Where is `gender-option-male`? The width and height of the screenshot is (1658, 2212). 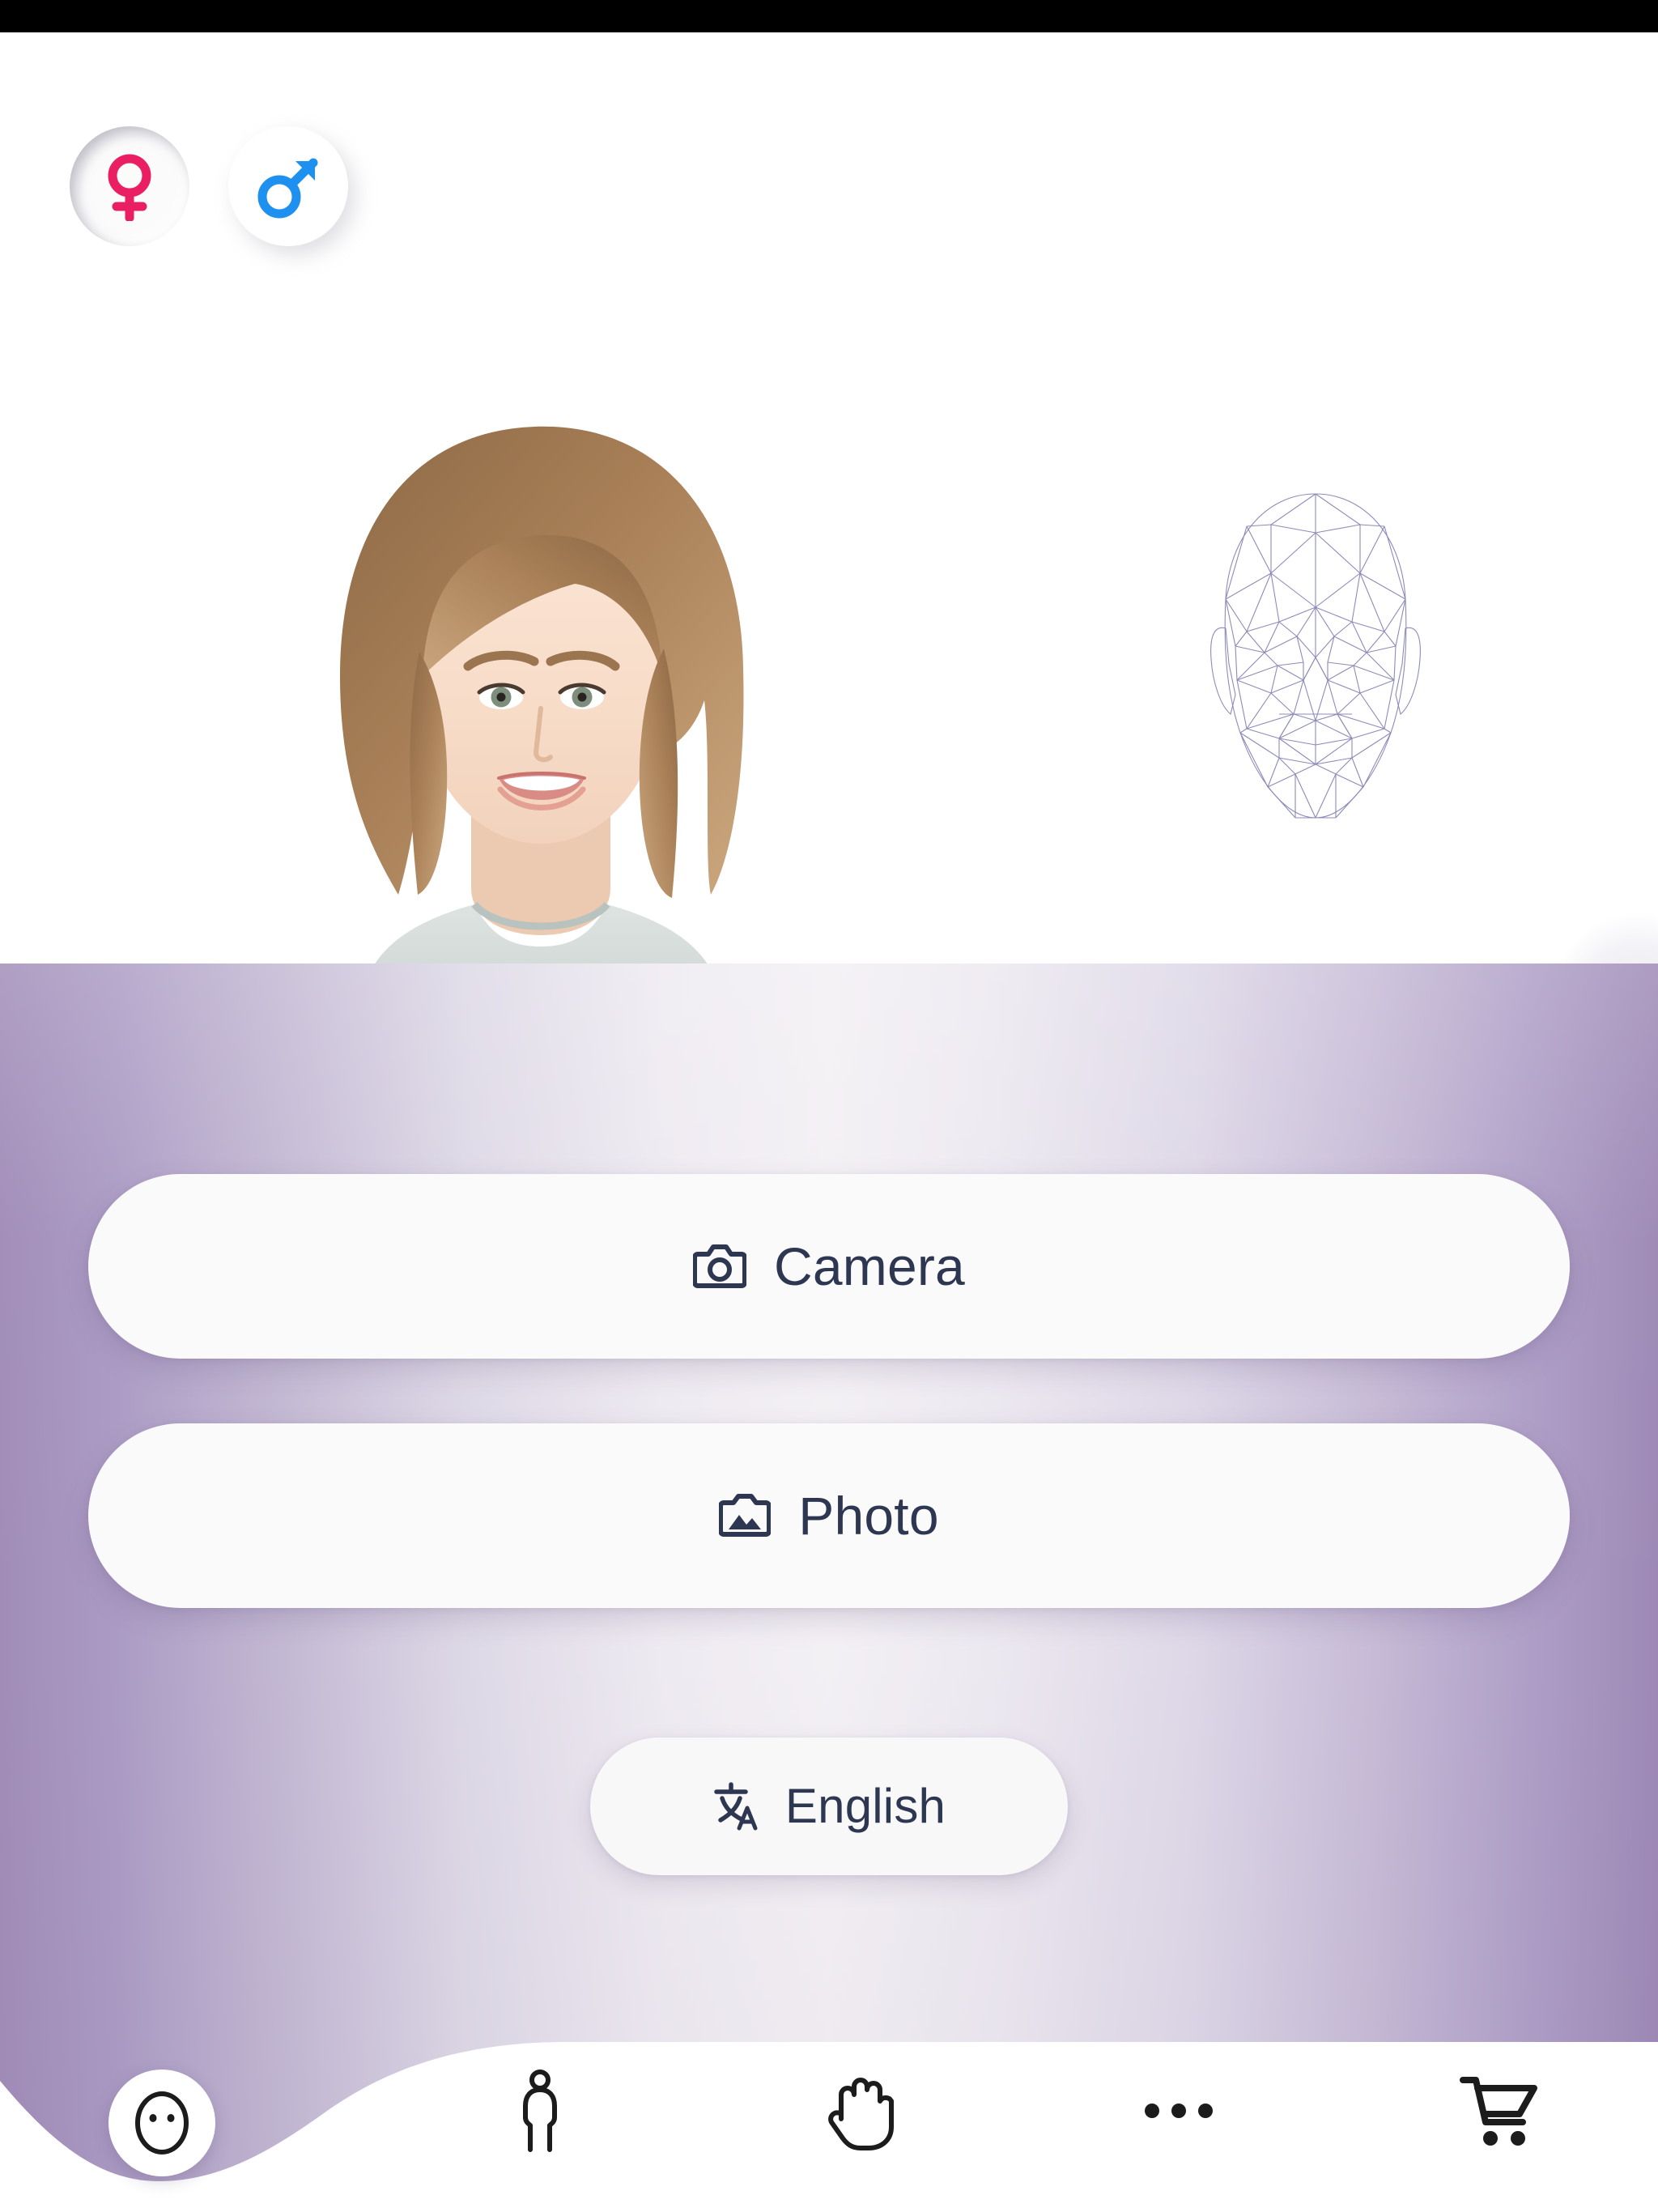 gender-option-male is located at coordinates (288, 186).